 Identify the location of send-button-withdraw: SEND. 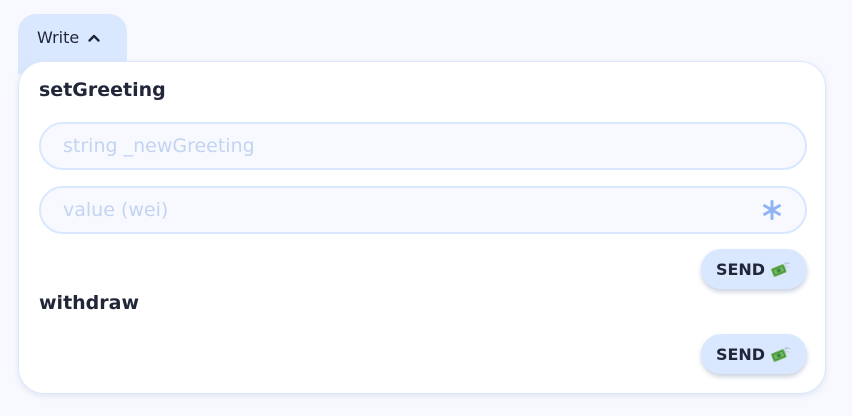
(754, 354).